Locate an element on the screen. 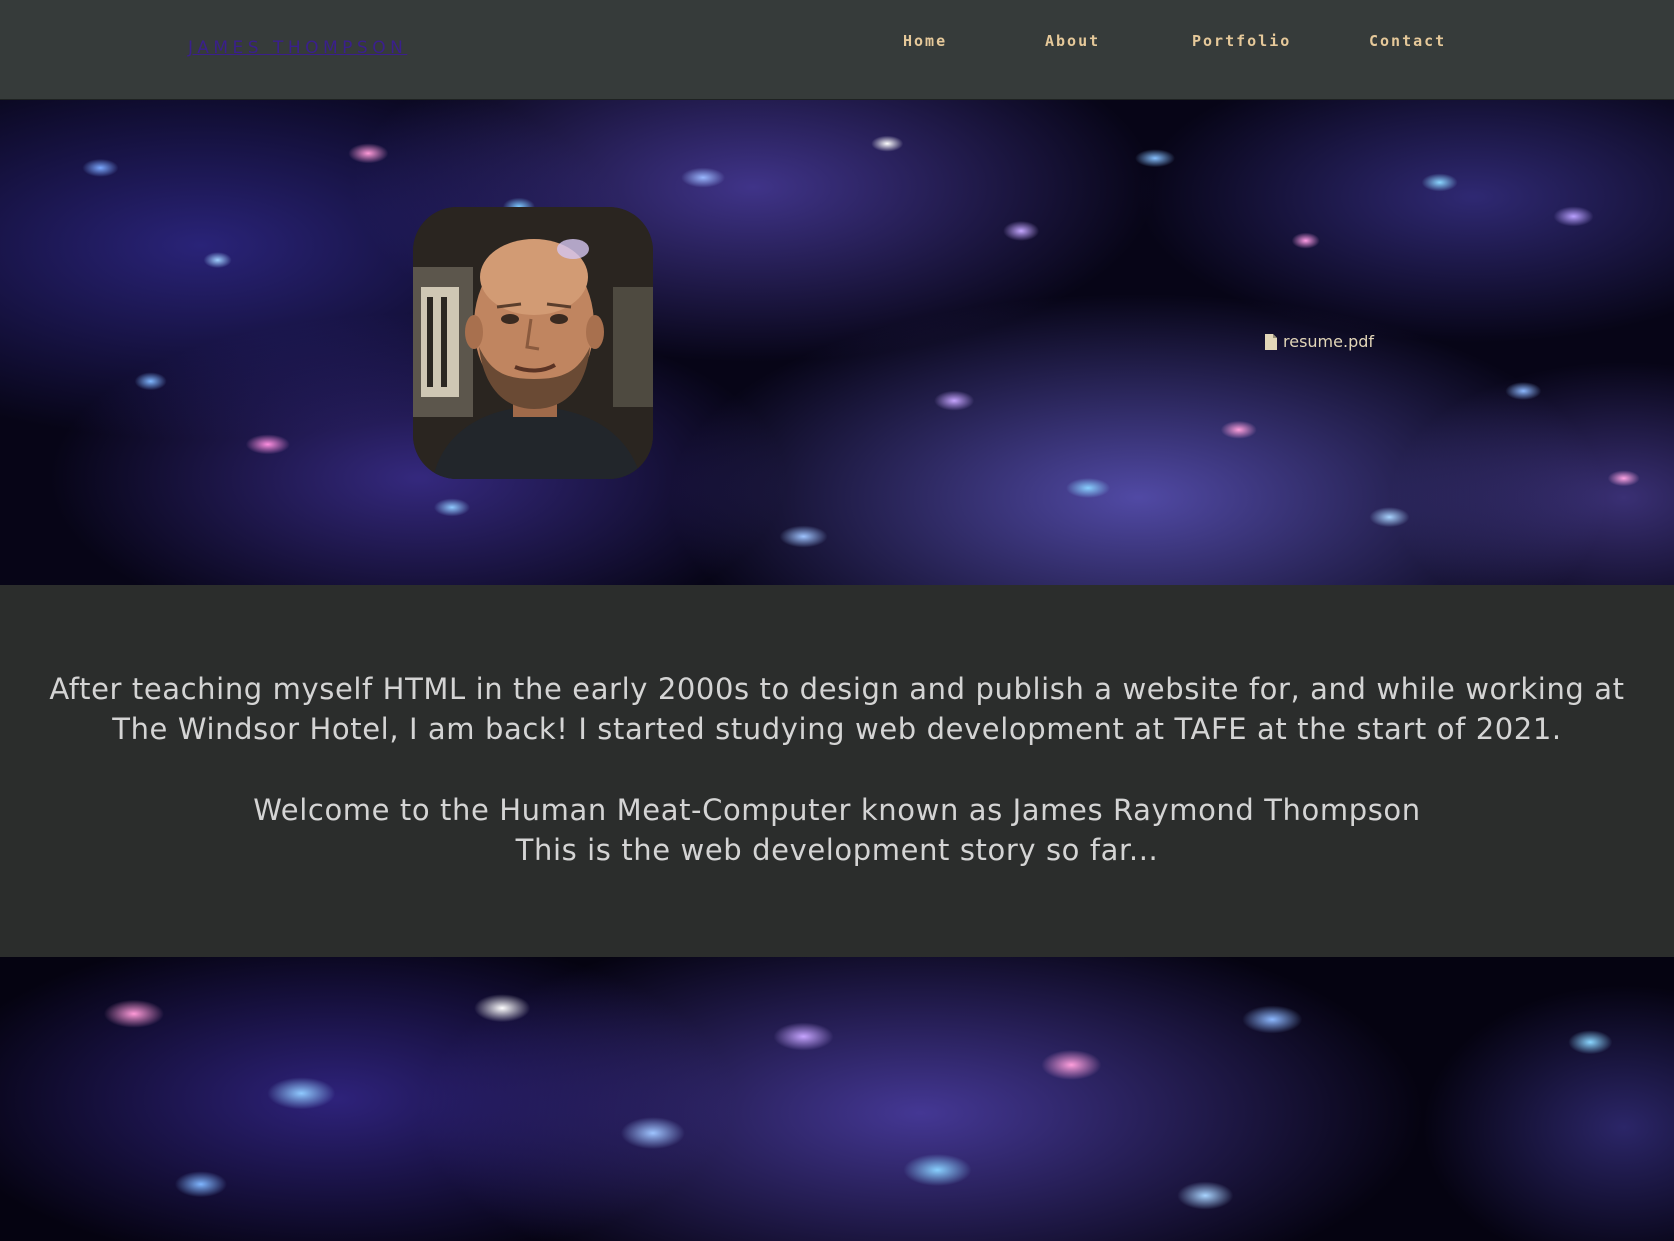 This screenshot has width=1674, height=1241. nav-home-link: Home is located at coordinates (925, 41).